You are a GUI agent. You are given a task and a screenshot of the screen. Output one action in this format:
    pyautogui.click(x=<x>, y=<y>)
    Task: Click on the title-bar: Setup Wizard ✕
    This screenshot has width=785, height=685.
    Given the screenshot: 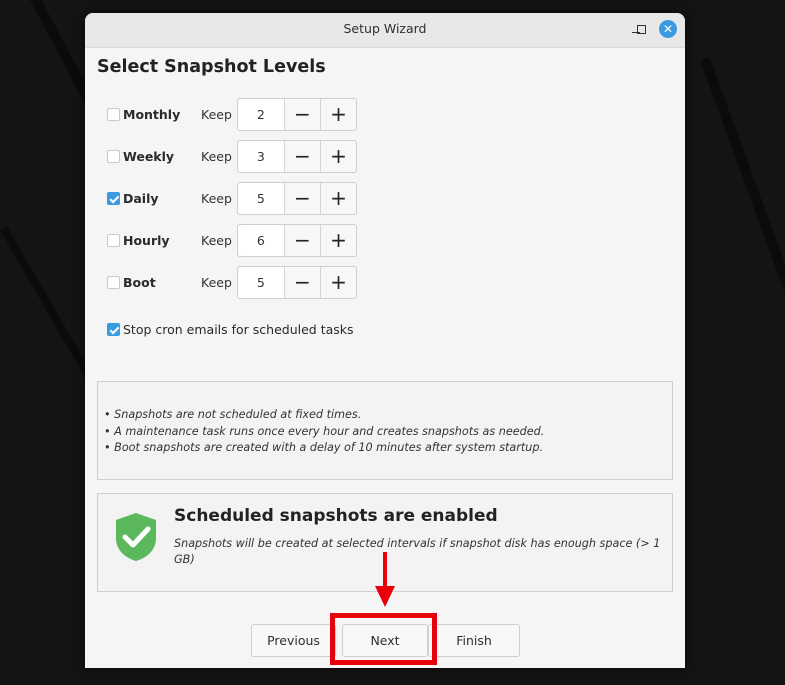 What is the action you would take?
    pyautogui.click(x=385, y=30)
    